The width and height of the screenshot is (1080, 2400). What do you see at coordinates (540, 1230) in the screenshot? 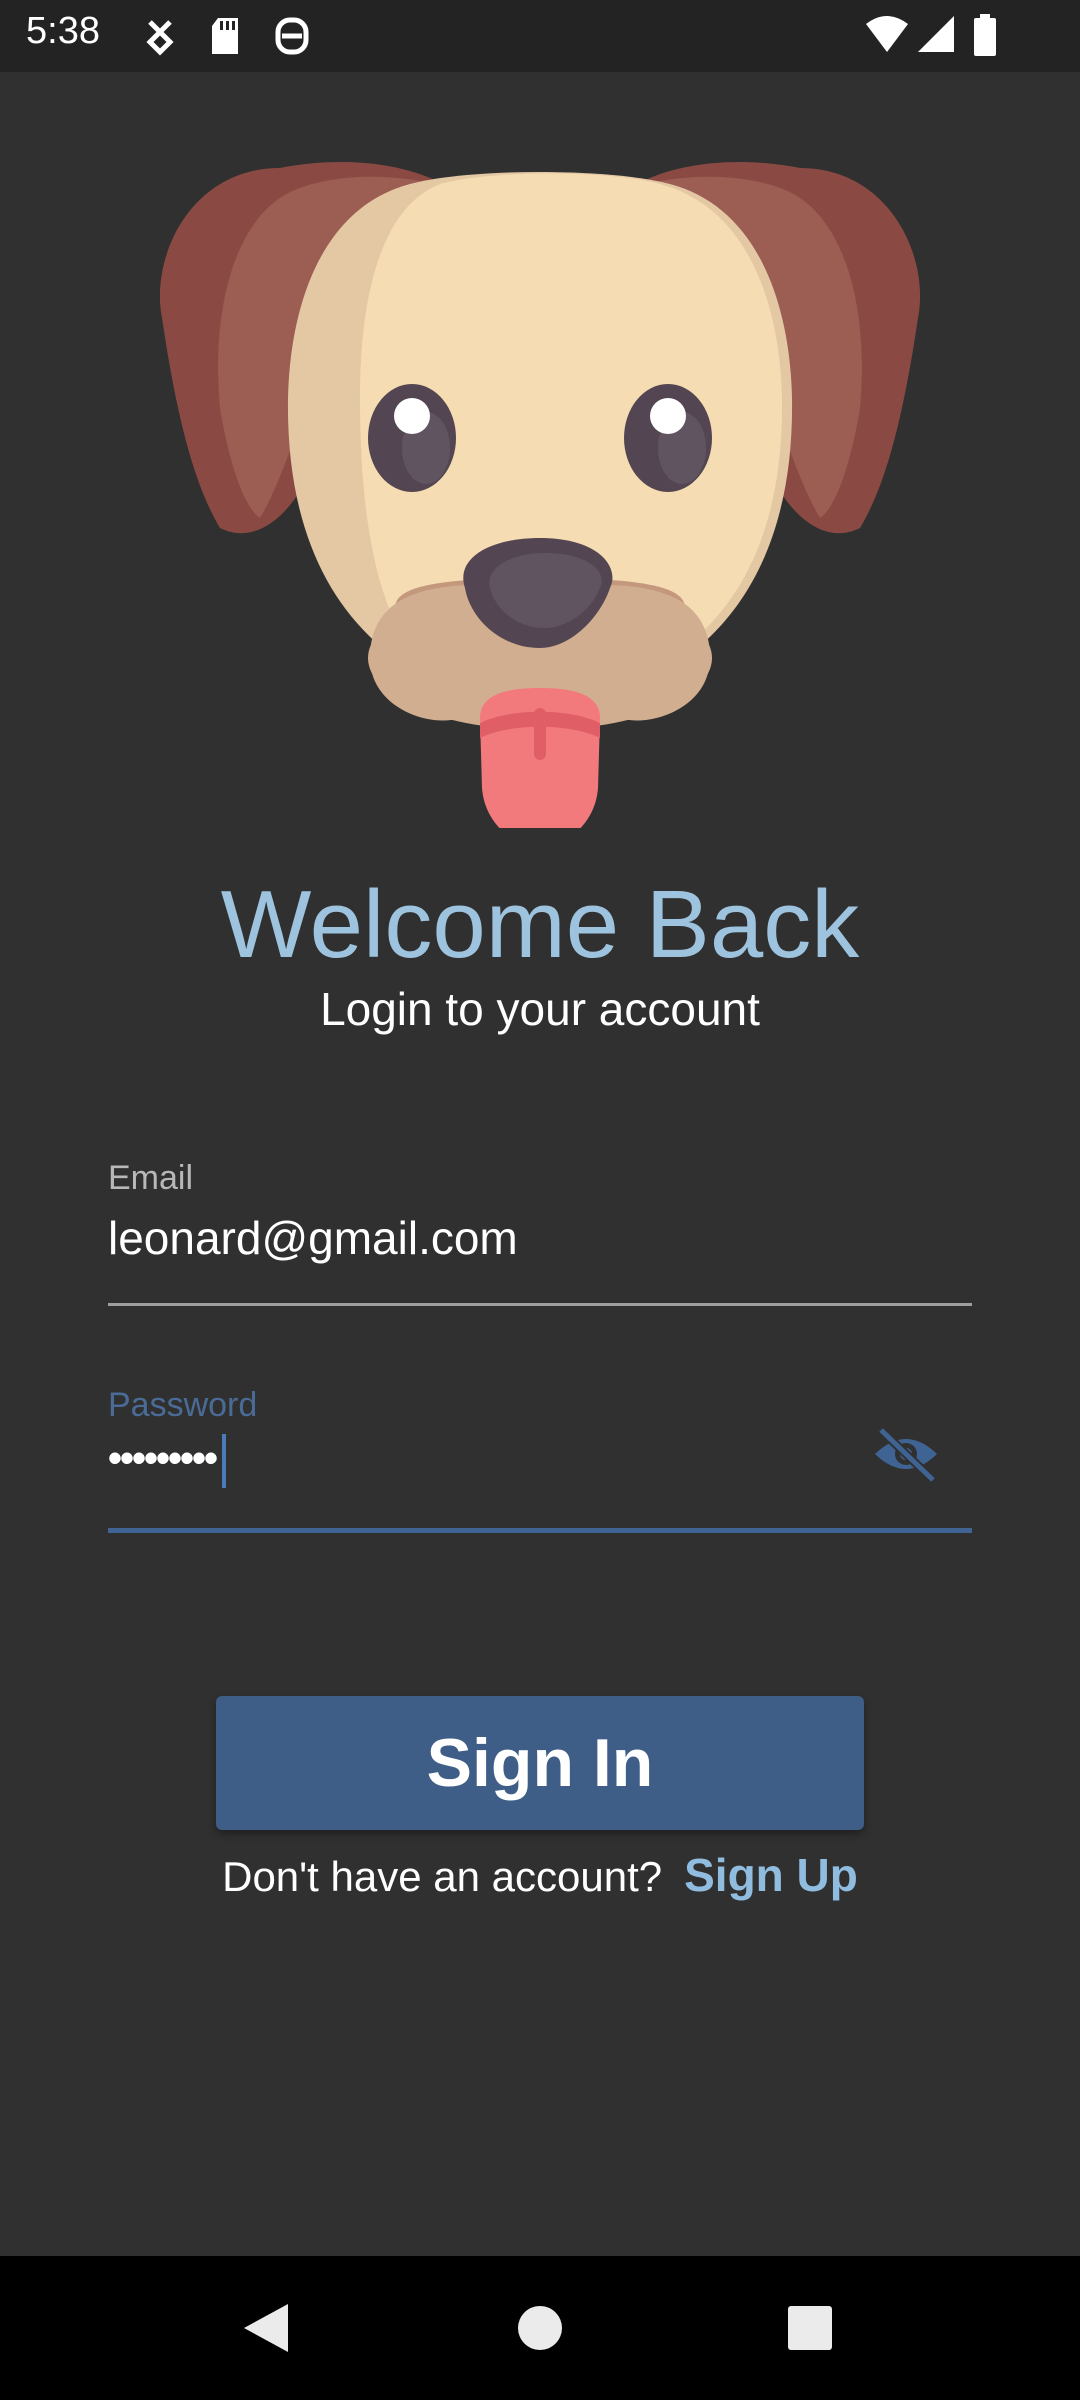
I see `email-field: Email leonard@gmail.com` at bounding box center [540, 1230].